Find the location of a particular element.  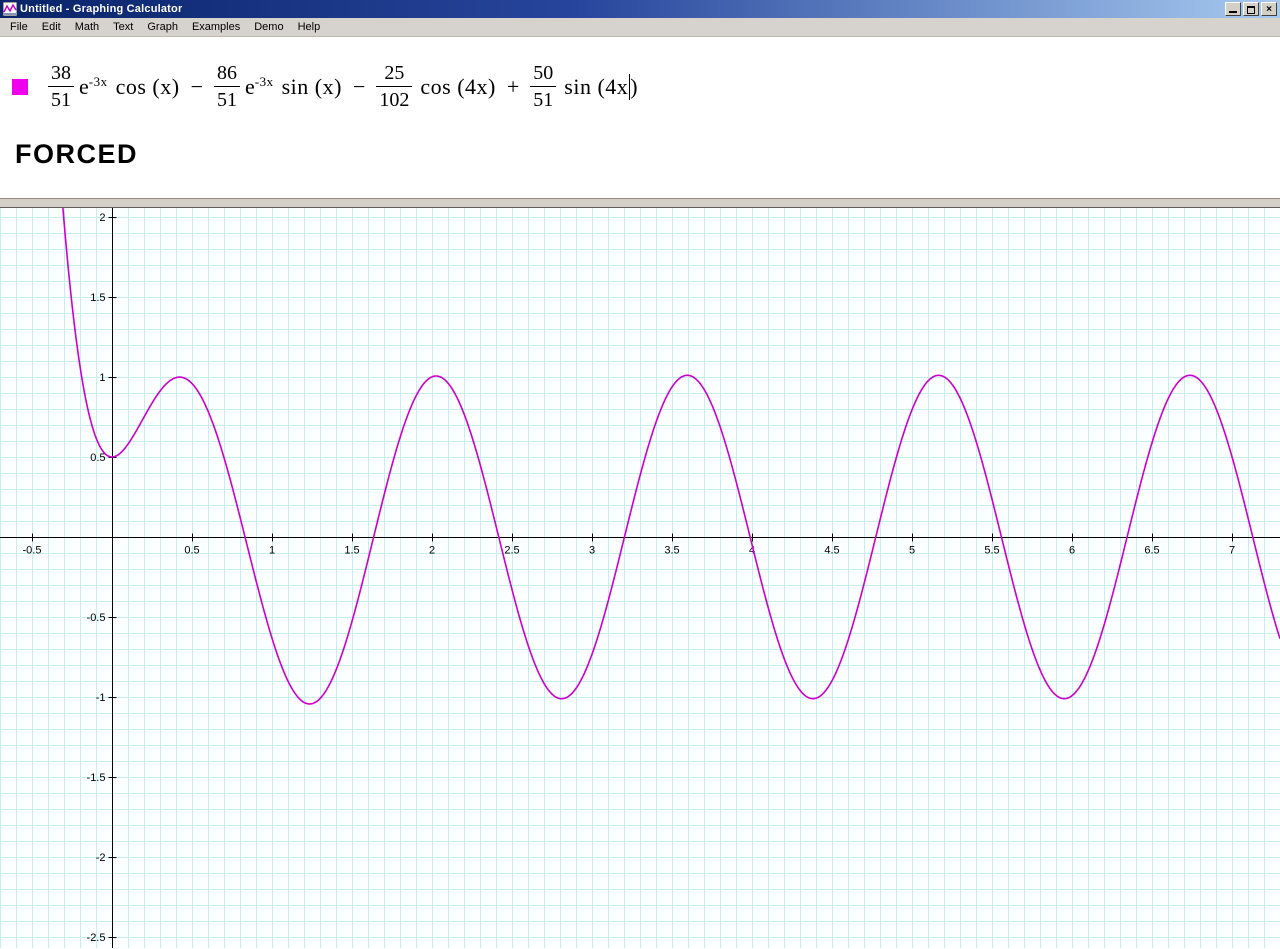

menu-demo: Demo is located at coordinates (268, 27).